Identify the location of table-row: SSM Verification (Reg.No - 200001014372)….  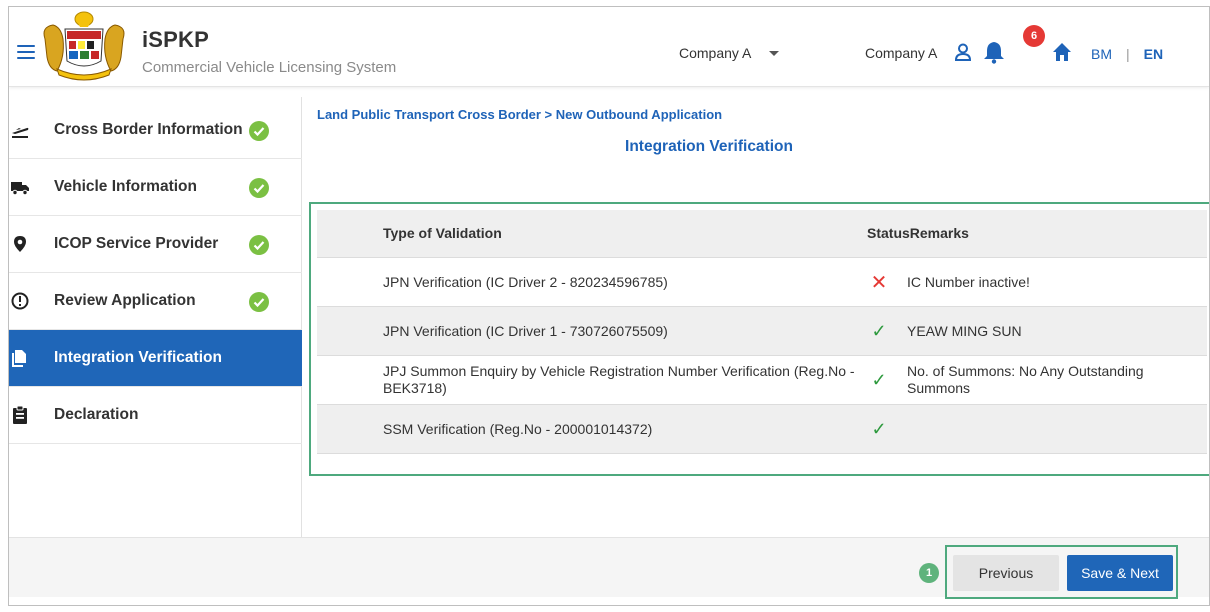
(762, 429).